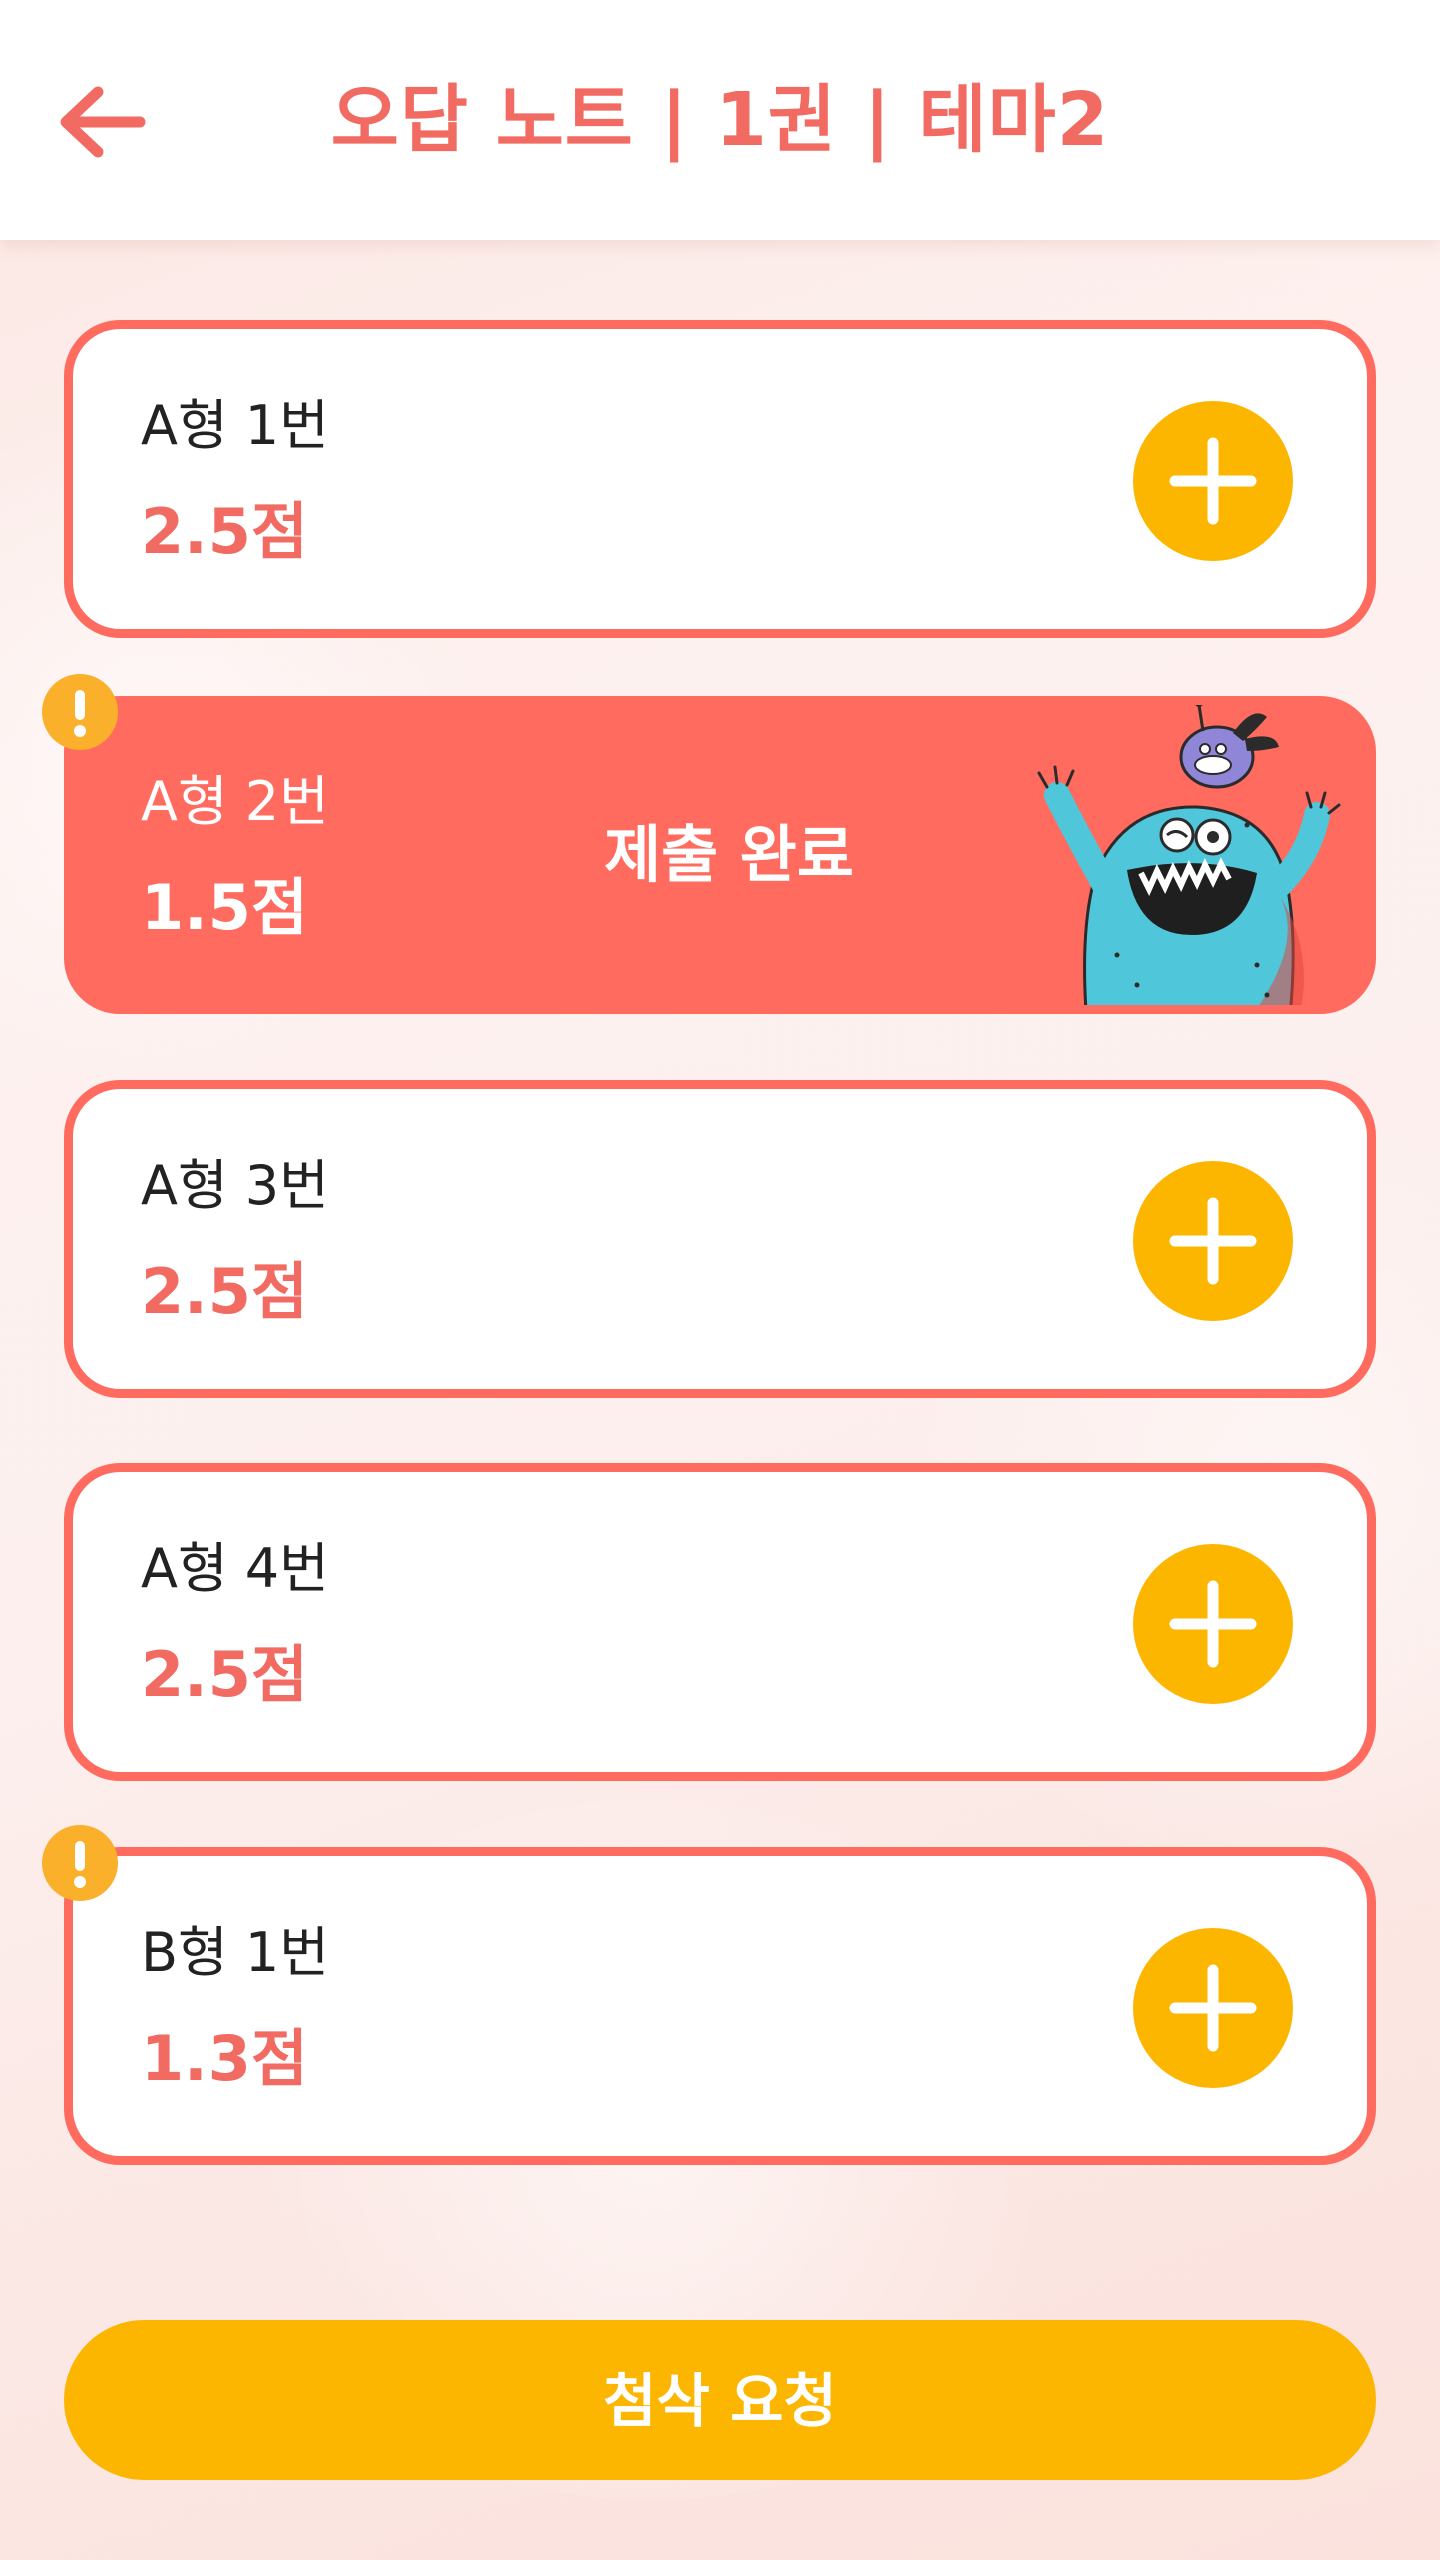 This screenshot has height=2560, width=1440. What do you see at coordinates (720, 1239) in the screenshot?
I see `list-item: A형 3번 2.5점` at bounding box center [720, 1239].